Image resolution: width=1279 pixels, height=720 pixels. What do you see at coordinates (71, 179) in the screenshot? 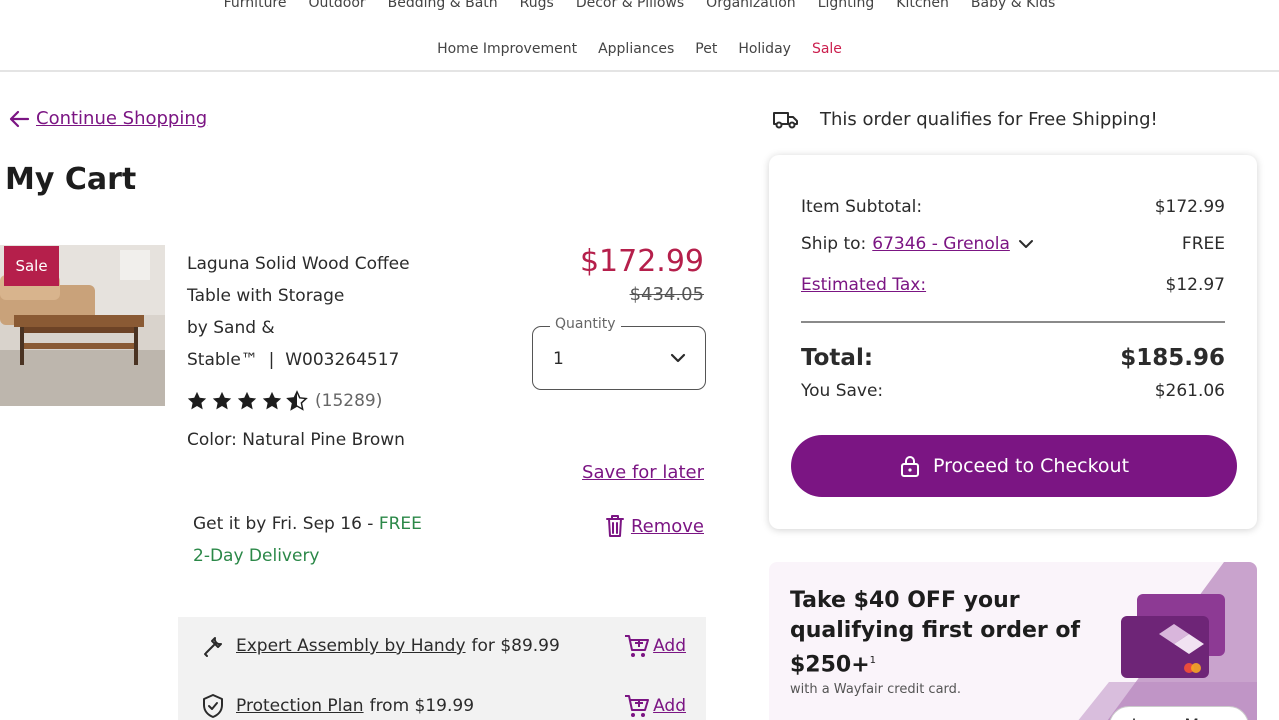
I see `page-title: My Cart` at bounding box center [71, 179].